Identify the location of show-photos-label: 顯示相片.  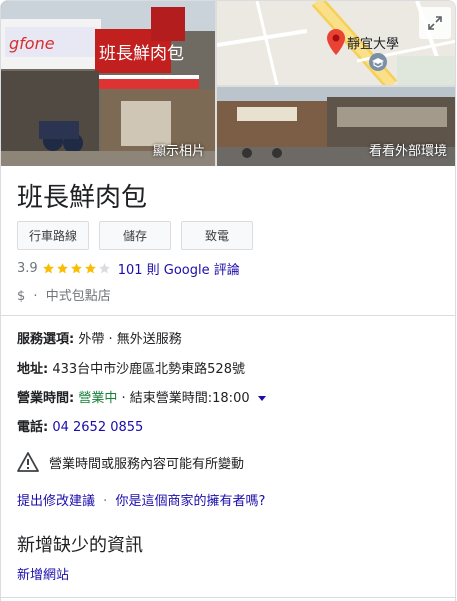
(179, 149).